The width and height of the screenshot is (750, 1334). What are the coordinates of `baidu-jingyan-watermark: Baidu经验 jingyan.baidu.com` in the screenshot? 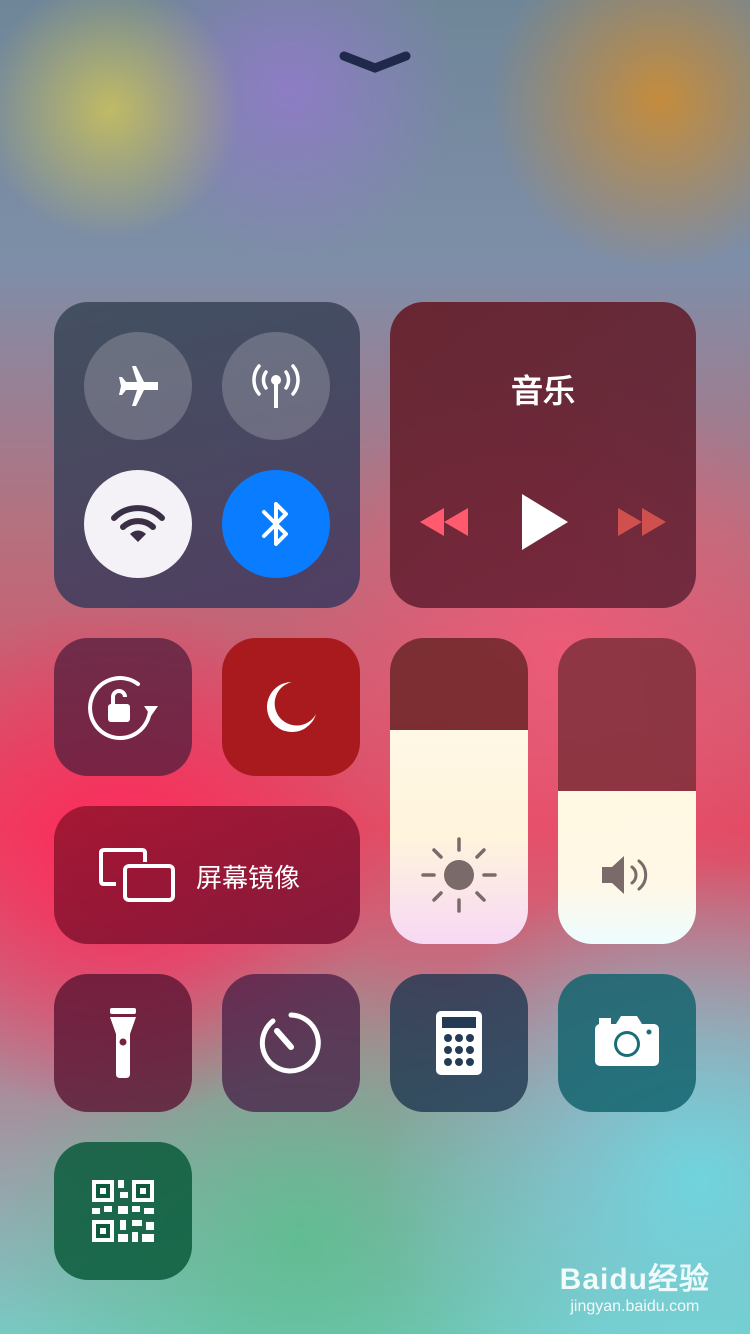 It's located at (635, 1285).